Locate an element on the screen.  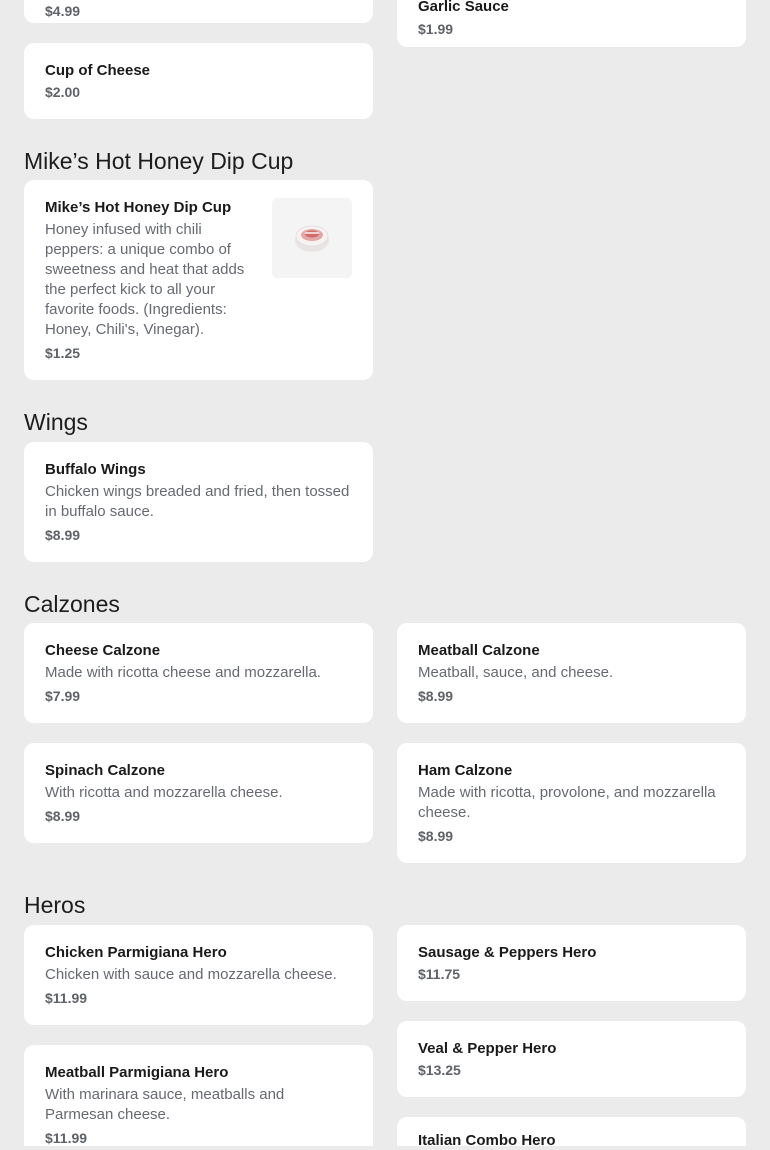
item-name: Mike’s Hot Honey Dip Cup is located at coordinates (138, 207).